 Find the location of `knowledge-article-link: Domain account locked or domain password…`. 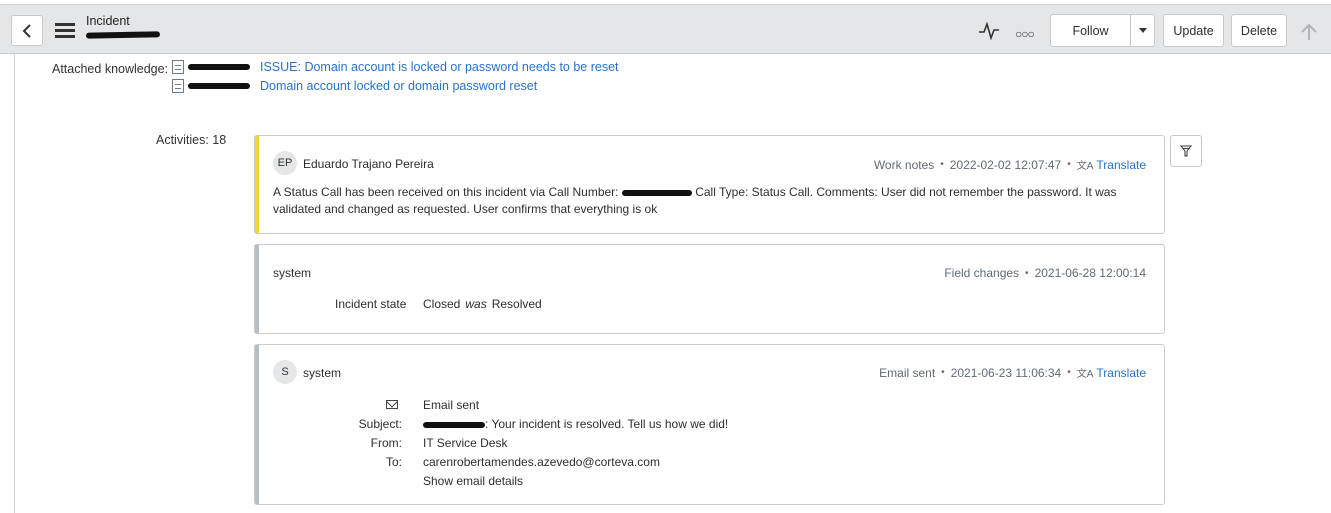

knowledge-article-link: Domain account locked or domain password… is located at coordinates (398, 86).